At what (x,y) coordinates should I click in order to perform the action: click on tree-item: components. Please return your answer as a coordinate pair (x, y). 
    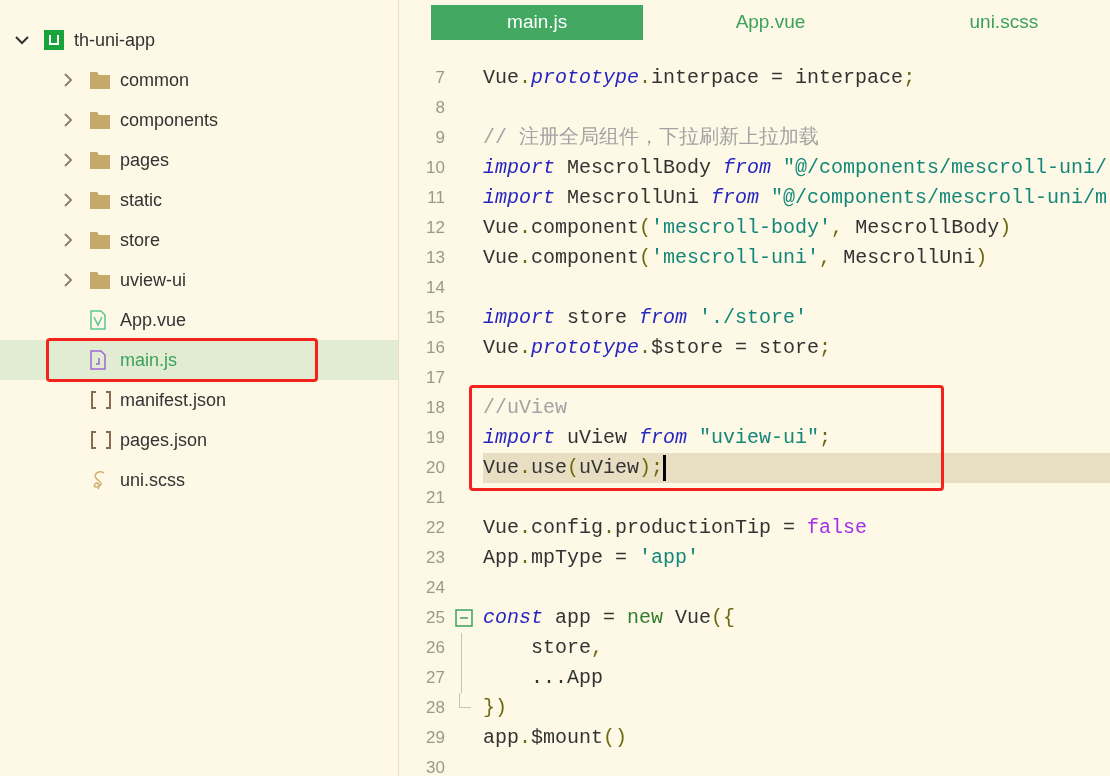
    Looking at the image, I should click on (199, 120).